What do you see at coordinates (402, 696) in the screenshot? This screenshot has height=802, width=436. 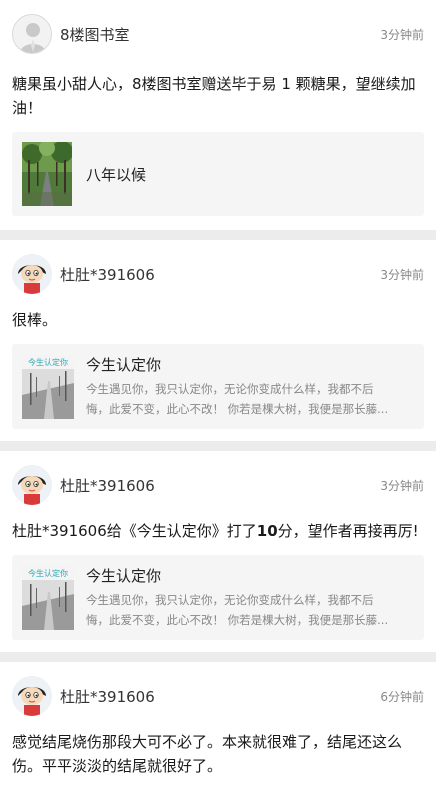 I see `timestamp: 6分钟前` at bounding box center [402, 696].